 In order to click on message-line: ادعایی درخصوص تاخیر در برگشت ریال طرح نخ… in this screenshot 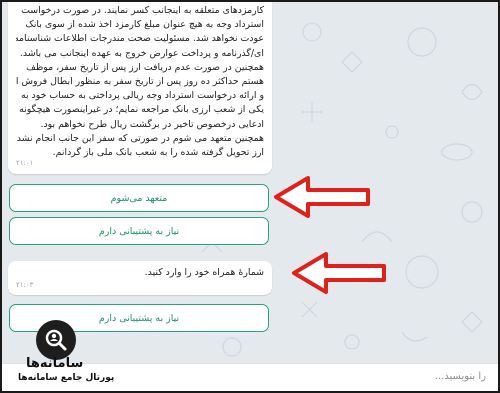, I will do `click(152, 124)`.